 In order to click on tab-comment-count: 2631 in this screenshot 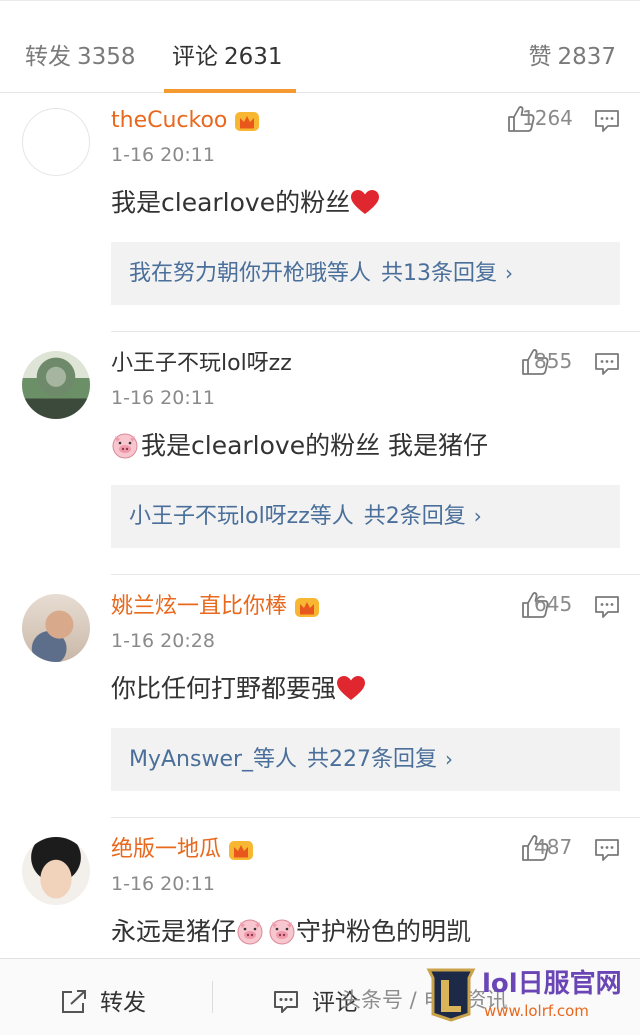, I will do `click(253, 57)`.